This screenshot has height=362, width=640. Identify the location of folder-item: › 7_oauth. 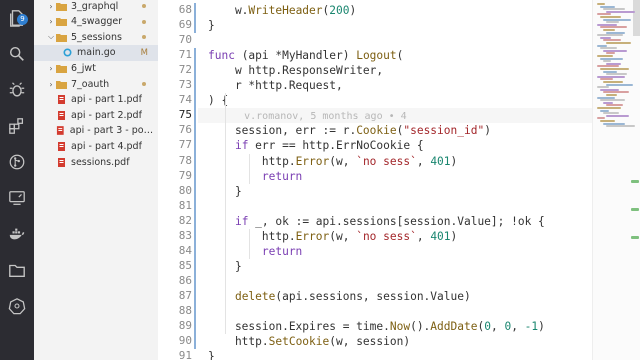
(96, 84).